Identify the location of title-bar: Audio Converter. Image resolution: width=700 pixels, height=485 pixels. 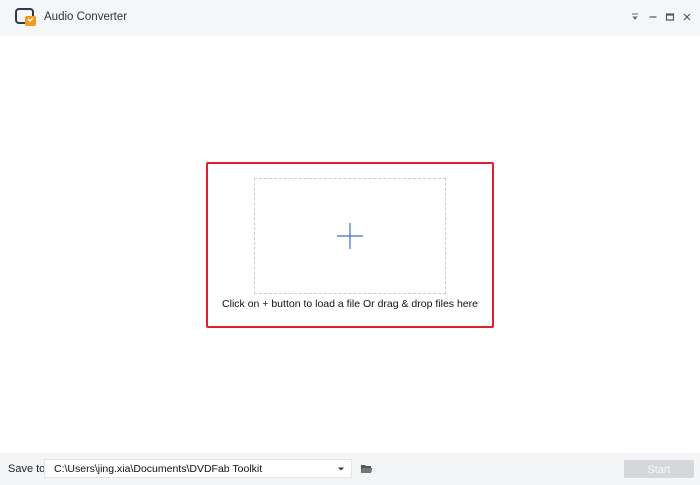
(350, 18).